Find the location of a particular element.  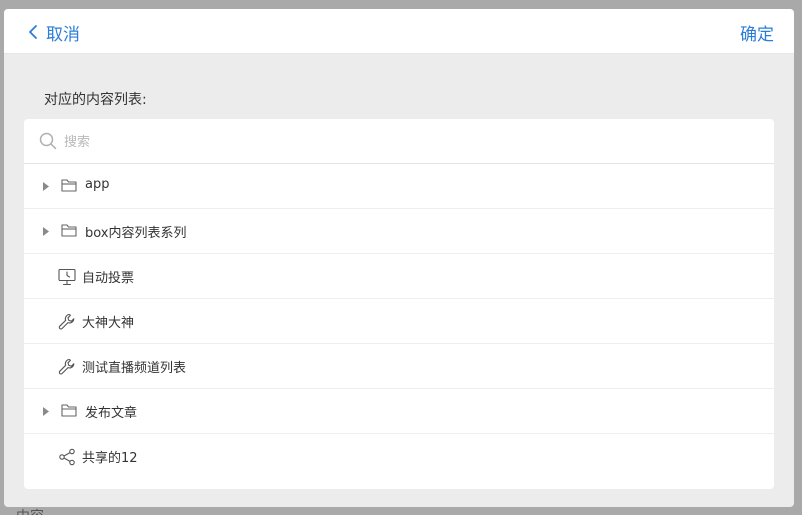

list-item-label: box内容列表系列 is located at coordinates (136, 233).